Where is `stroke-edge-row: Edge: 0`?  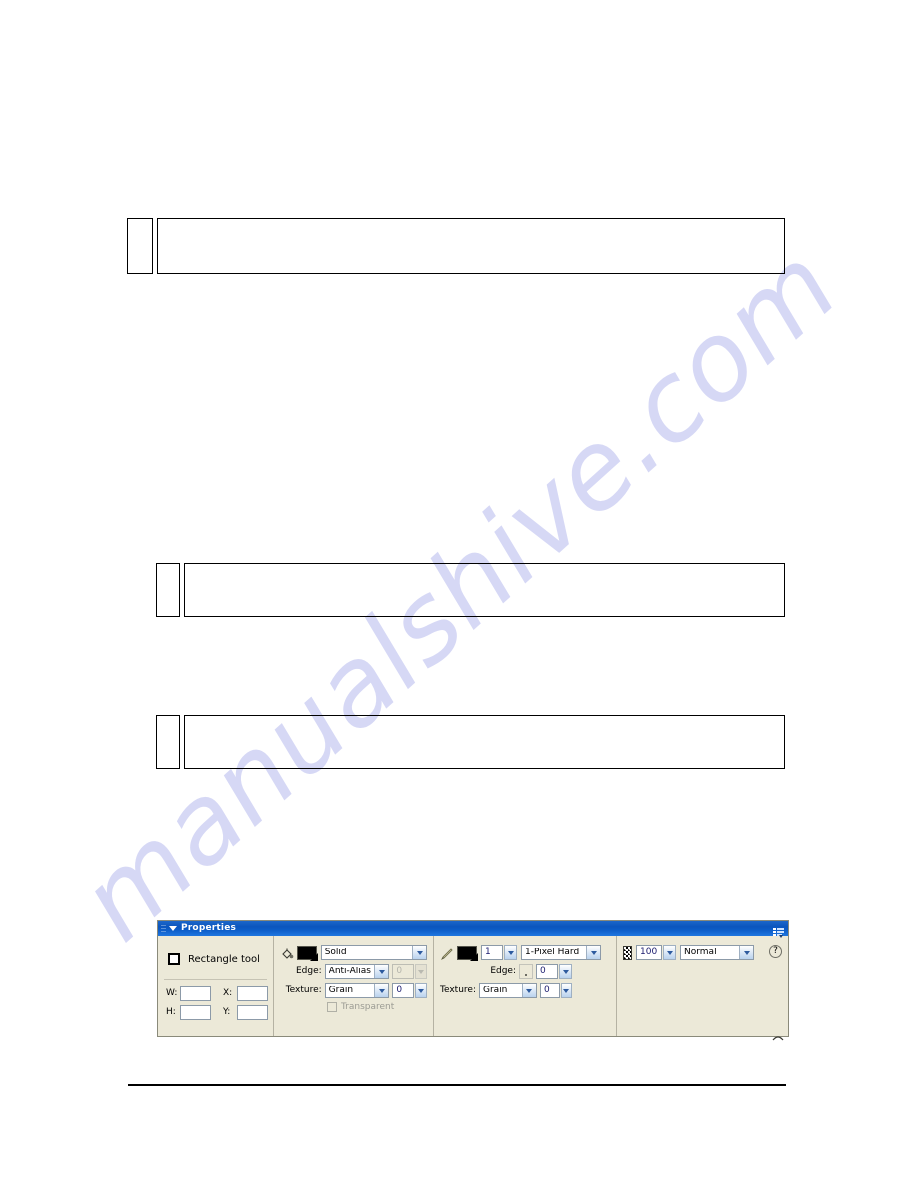
stroke-edge-row: Edge: 0 is located at coordinates (525, 971).